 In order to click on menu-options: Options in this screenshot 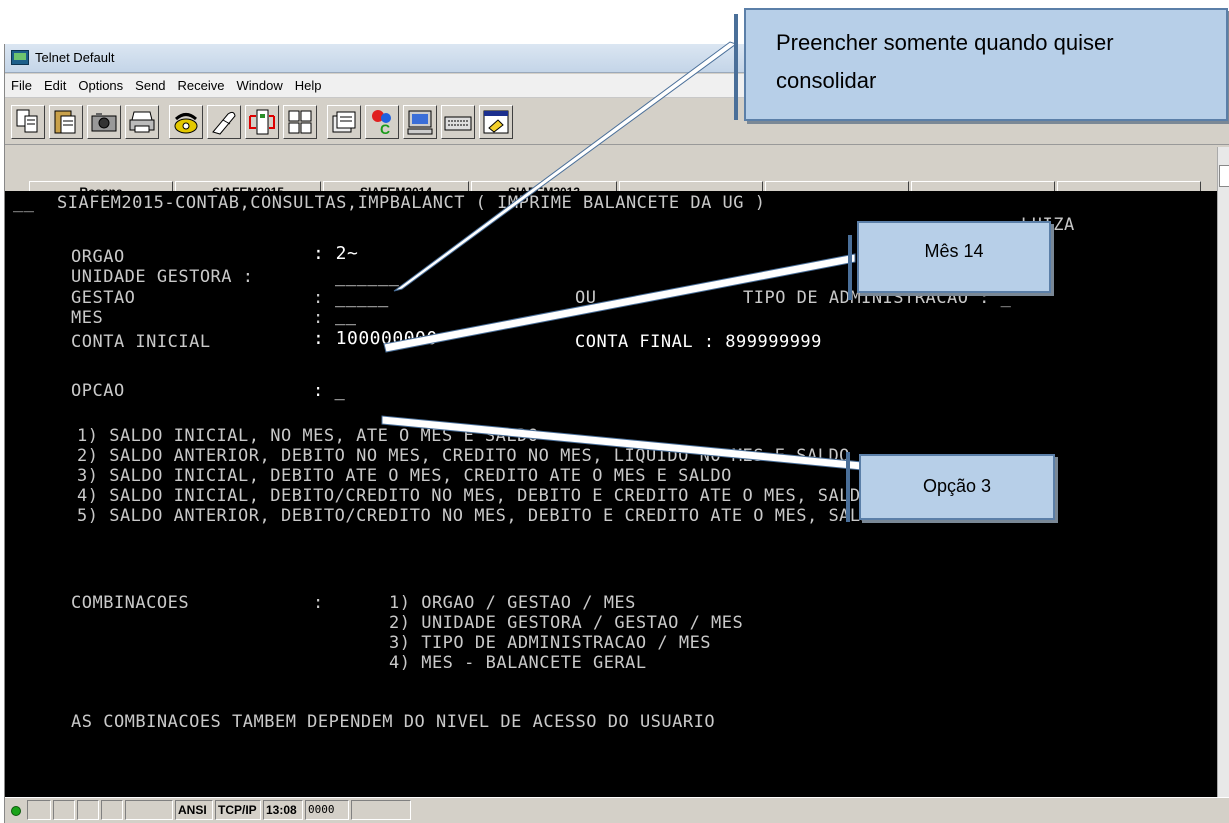, I will do `click(100, 85)`.